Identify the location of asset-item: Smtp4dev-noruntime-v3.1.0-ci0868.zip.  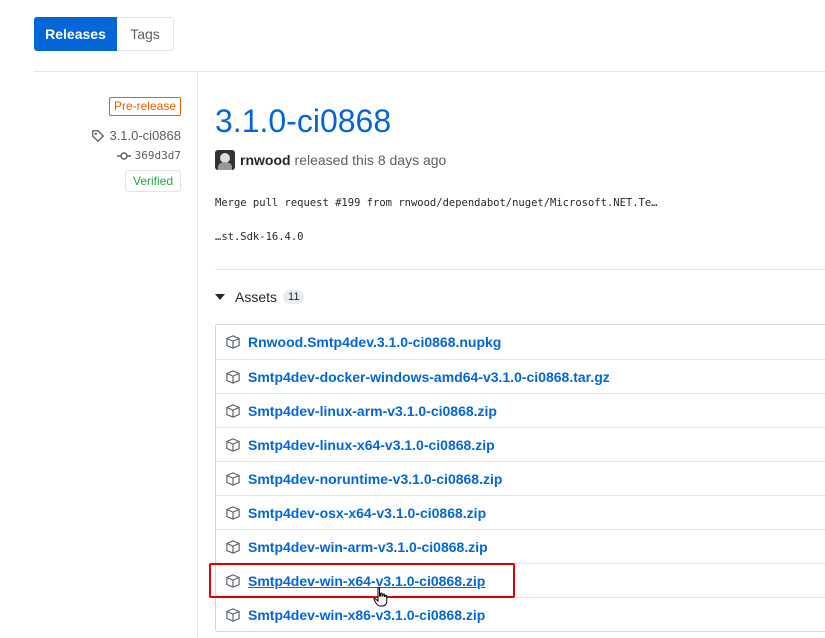
(520, 478).